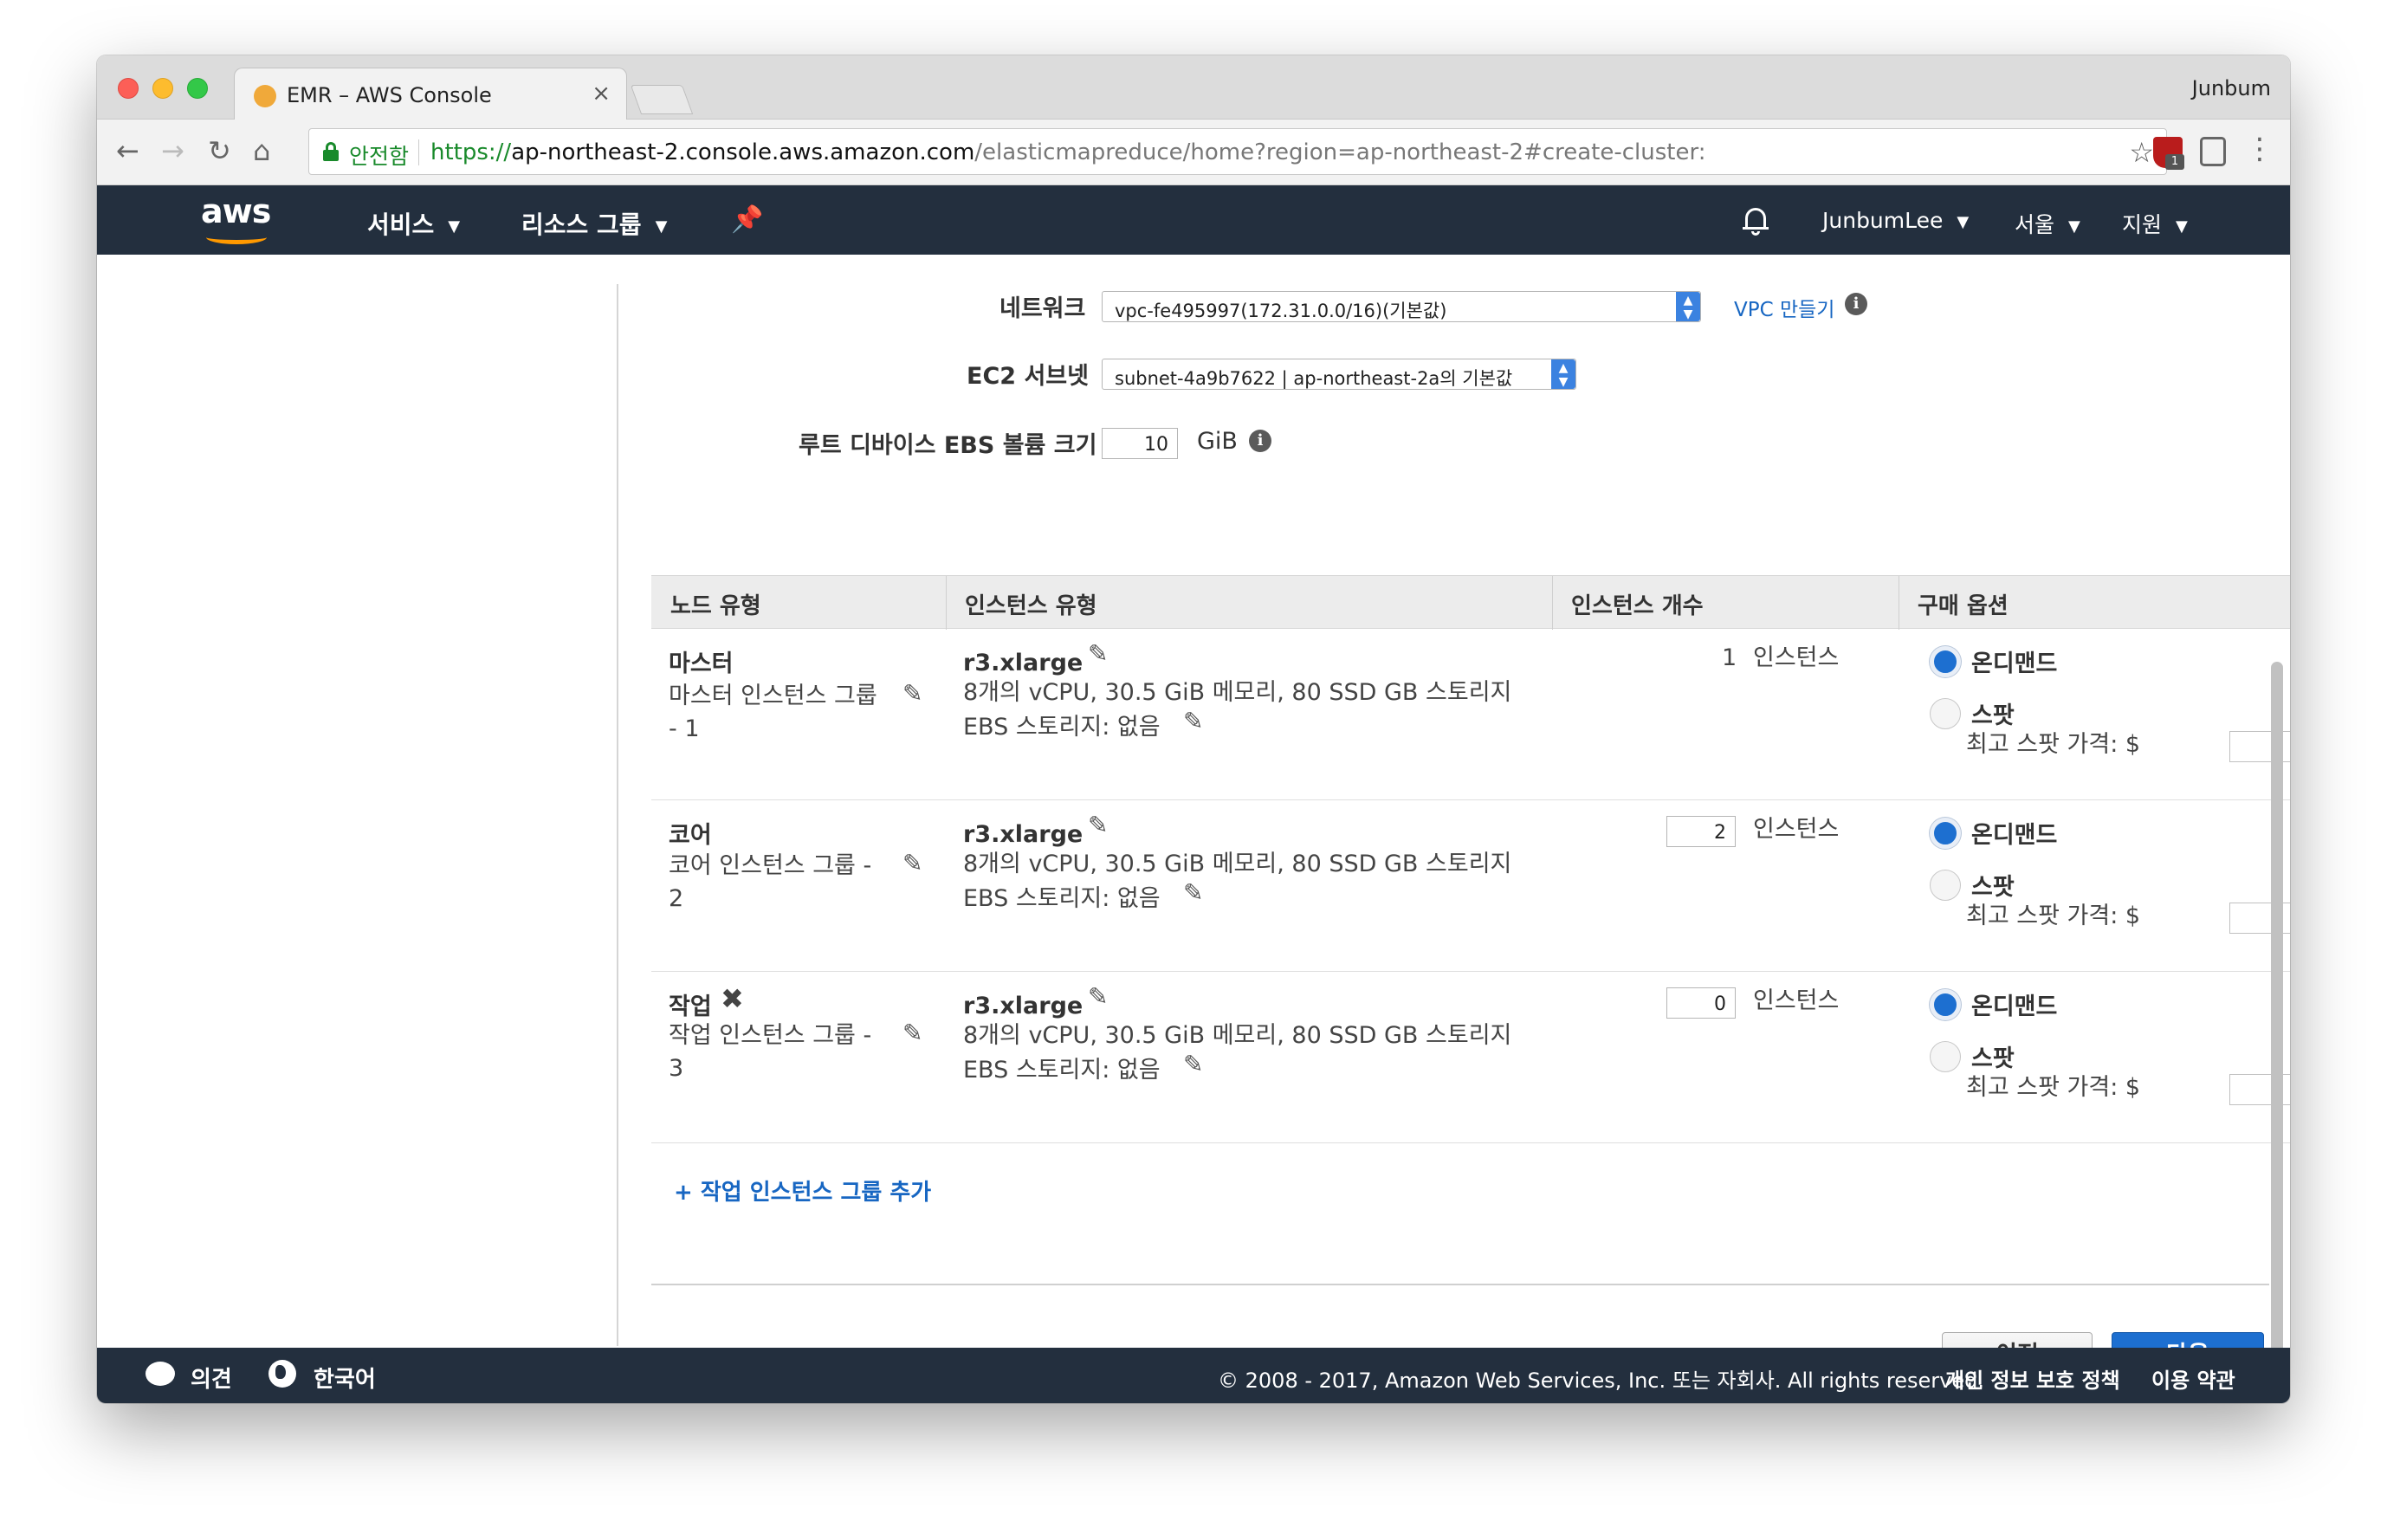 This screenshot has height=1540, width=2387. Describe the element at coordinates (690, 835) in the screenshot. I see `node-type: 코어` at that location.